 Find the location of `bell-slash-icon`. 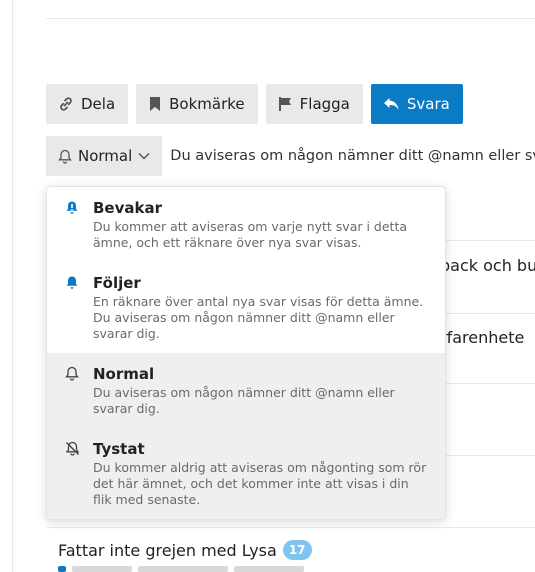

bell-slash-icon is located at coordinates (72, 448).